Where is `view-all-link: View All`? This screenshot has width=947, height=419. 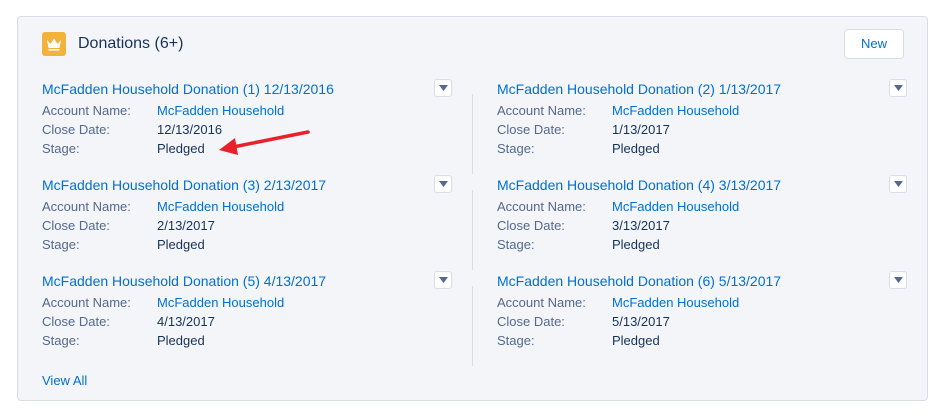
view-all-link: View All is located at coordinates (64, 381).